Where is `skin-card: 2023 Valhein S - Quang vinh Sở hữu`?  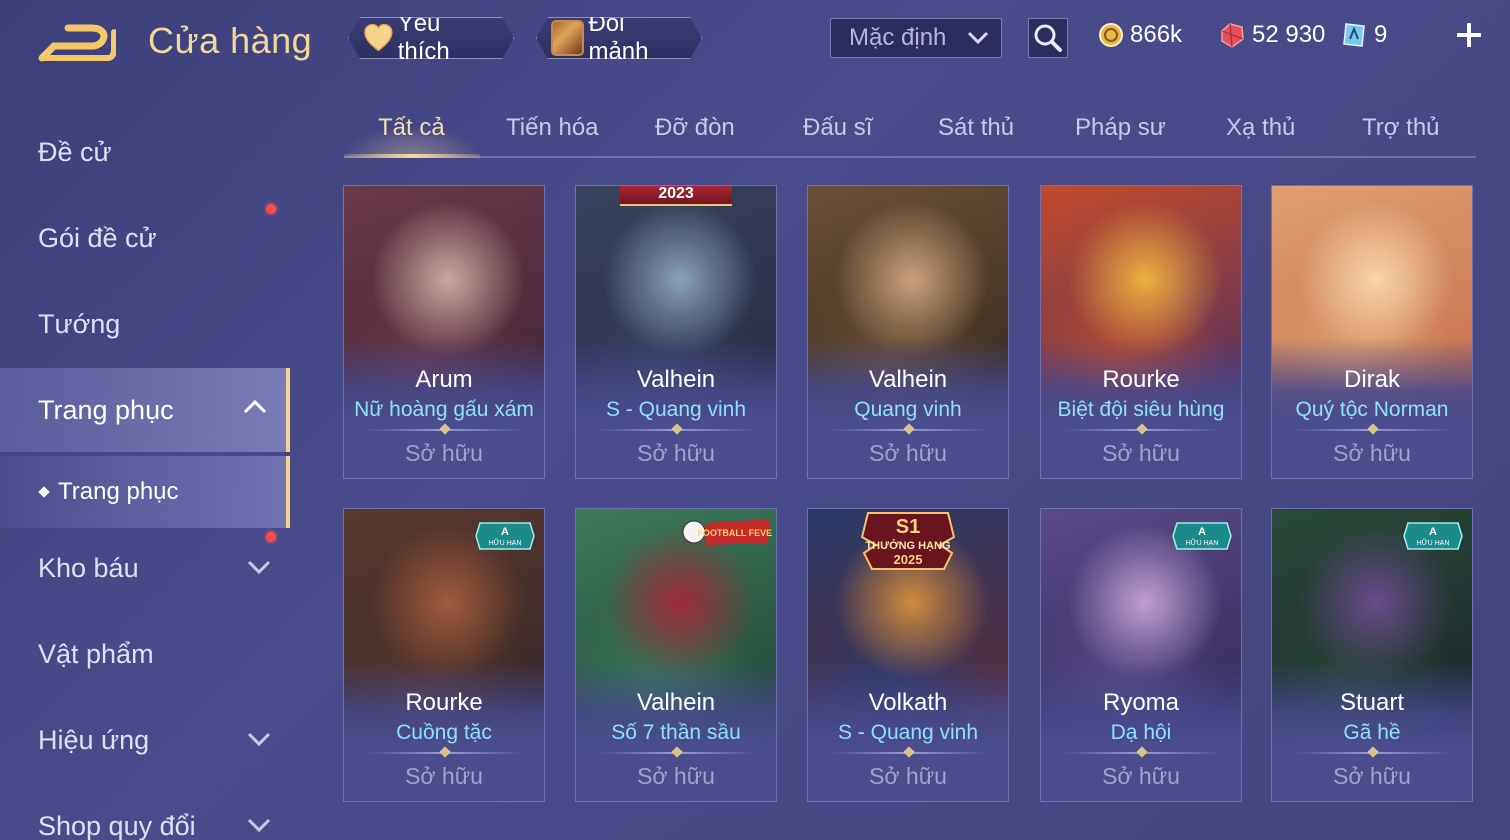
skin-card: 2023 Valhein S - Quang vinh Sở hữu is located at coordinates (676, 332).